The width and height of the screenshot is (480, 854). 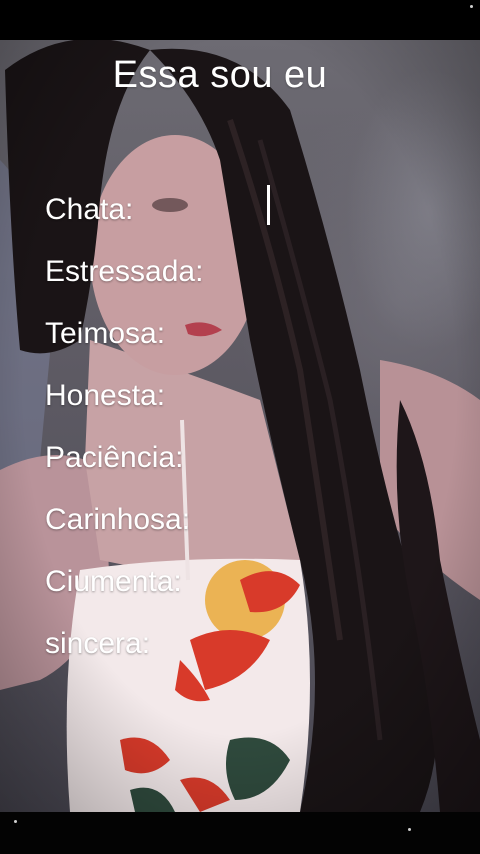 What do you see at coordinates (268, 205) in the screenshot?
I see `text-caret` at bounding box center [268, 205].